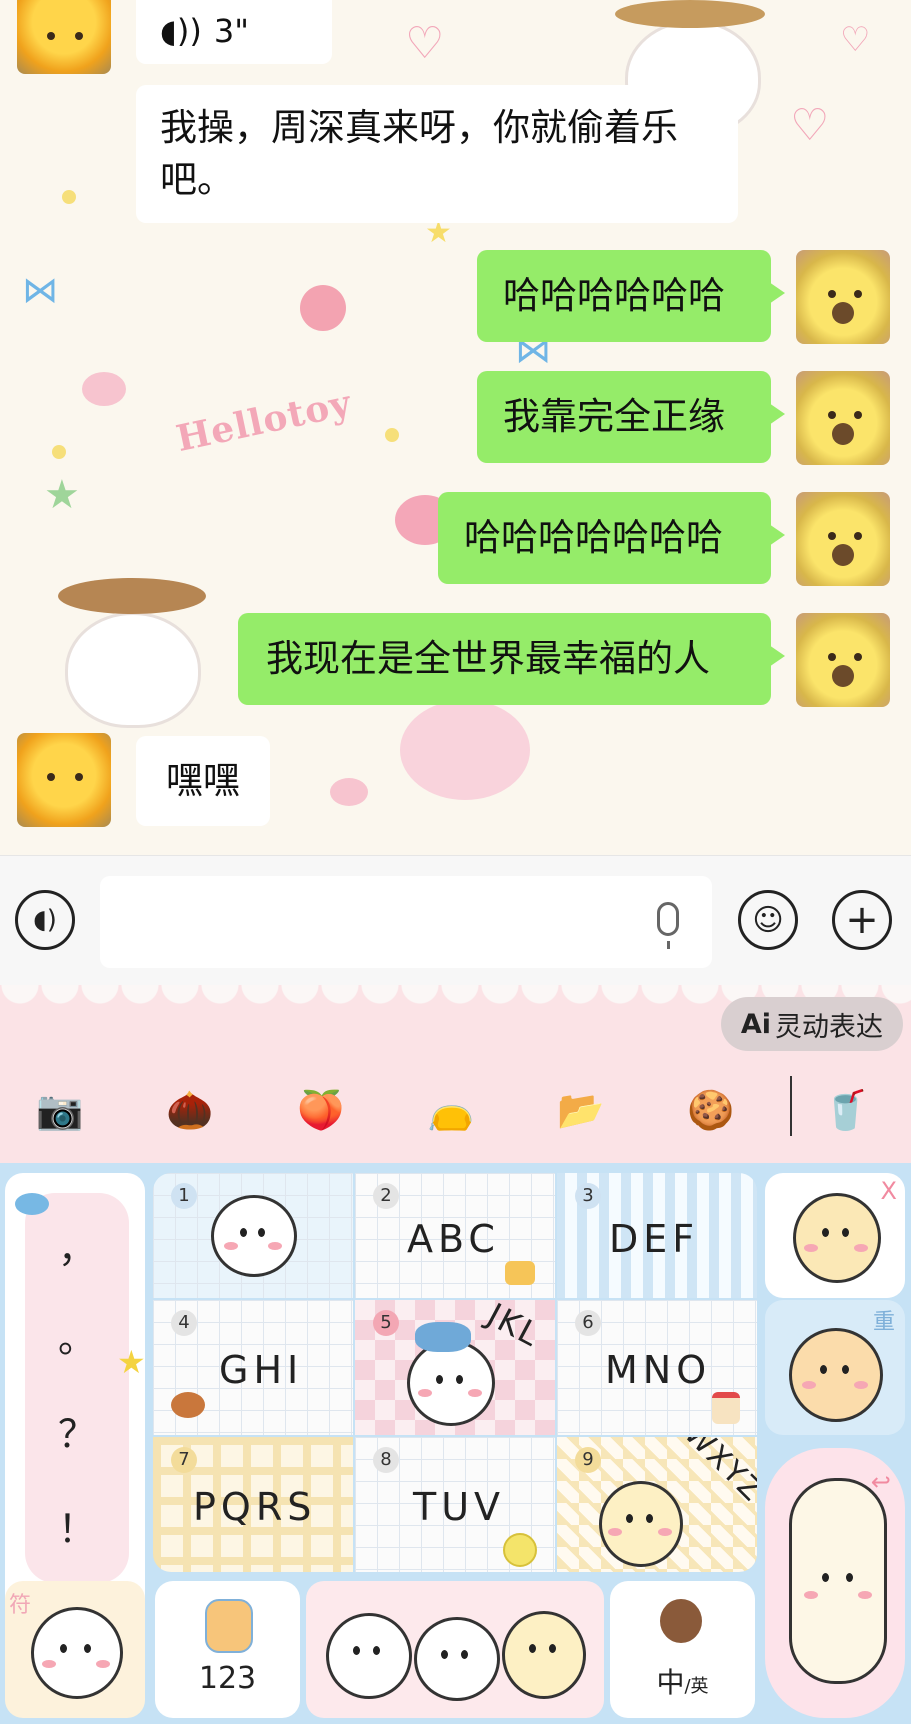 This screenshot has height=1724, width=911. Describe the element at coordinates (465, 750) in the screenshot. I see `pink-kitty-decoration` at that location.